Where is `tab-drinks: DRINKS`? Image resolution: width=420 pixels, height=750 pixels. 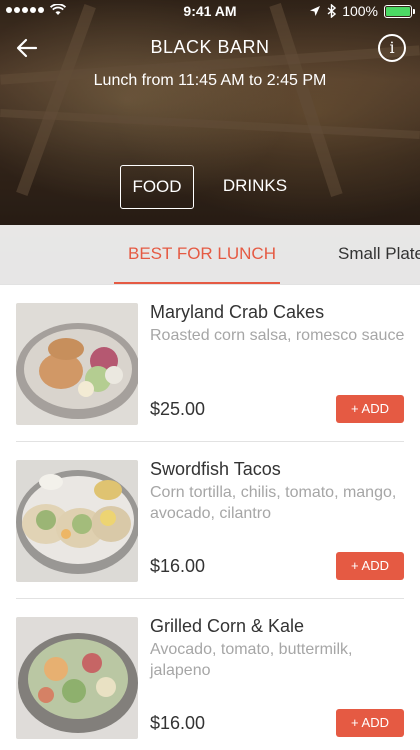
tab-drinks: DRINKS is located at coordinates (255, 187).